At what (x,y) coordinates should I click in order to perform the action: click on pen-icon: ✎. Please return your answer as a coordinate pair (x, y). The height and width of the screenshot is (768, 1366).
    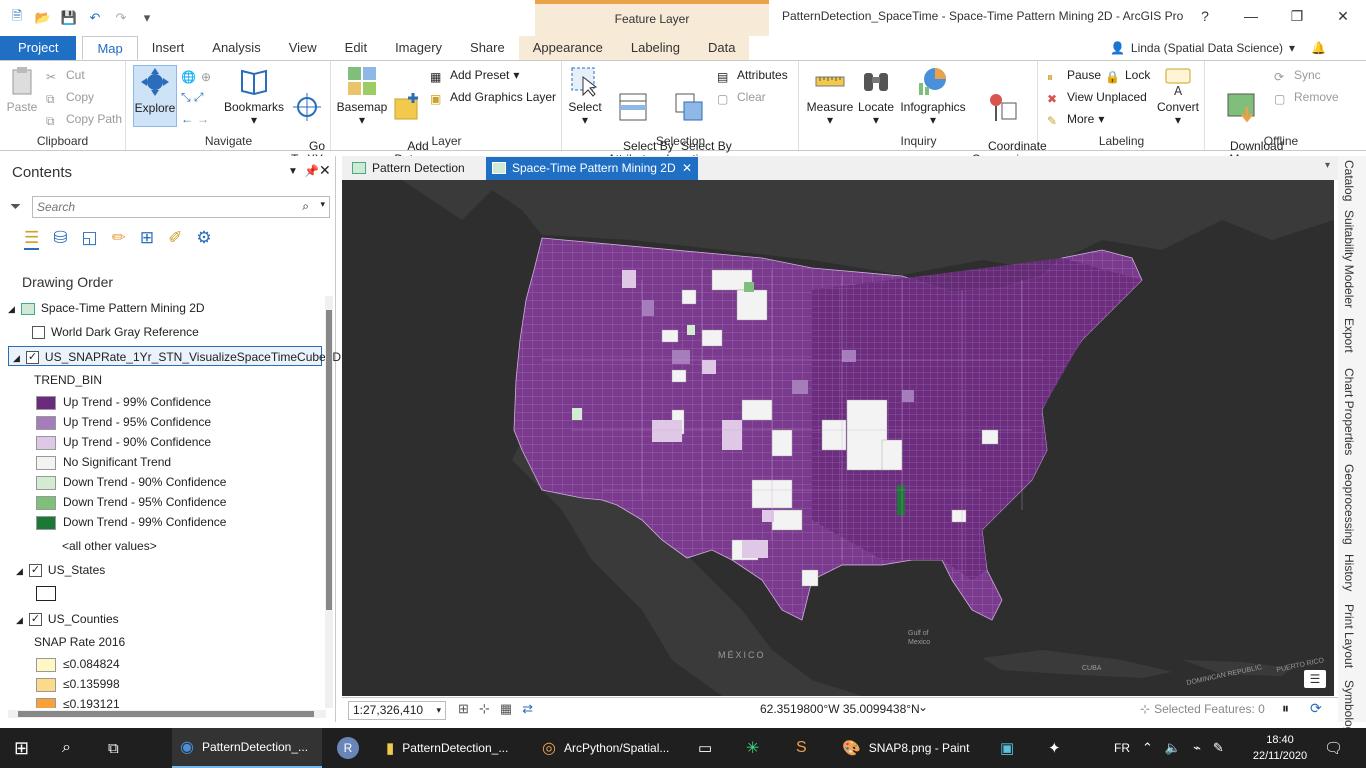
    Looking at the image, I should click on (1218, 748).